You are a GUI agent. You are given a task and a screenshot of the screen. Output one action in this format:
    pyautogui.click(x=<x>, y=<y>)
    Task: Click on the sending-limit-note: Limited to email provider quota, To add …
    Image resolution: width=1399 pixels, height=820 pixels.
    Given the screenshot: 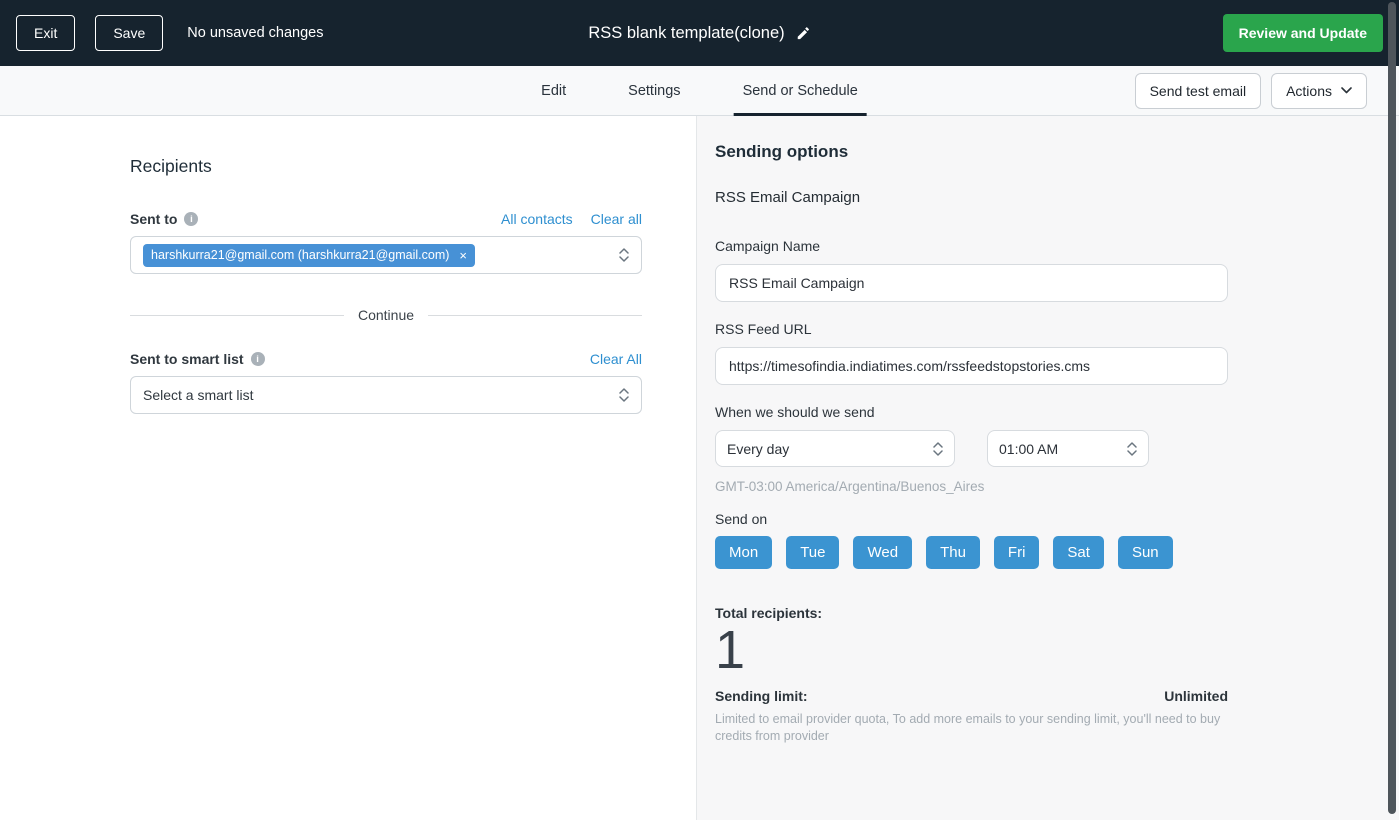 What is the action you would take?
    pyautogui.click(x=968, y=728)
    